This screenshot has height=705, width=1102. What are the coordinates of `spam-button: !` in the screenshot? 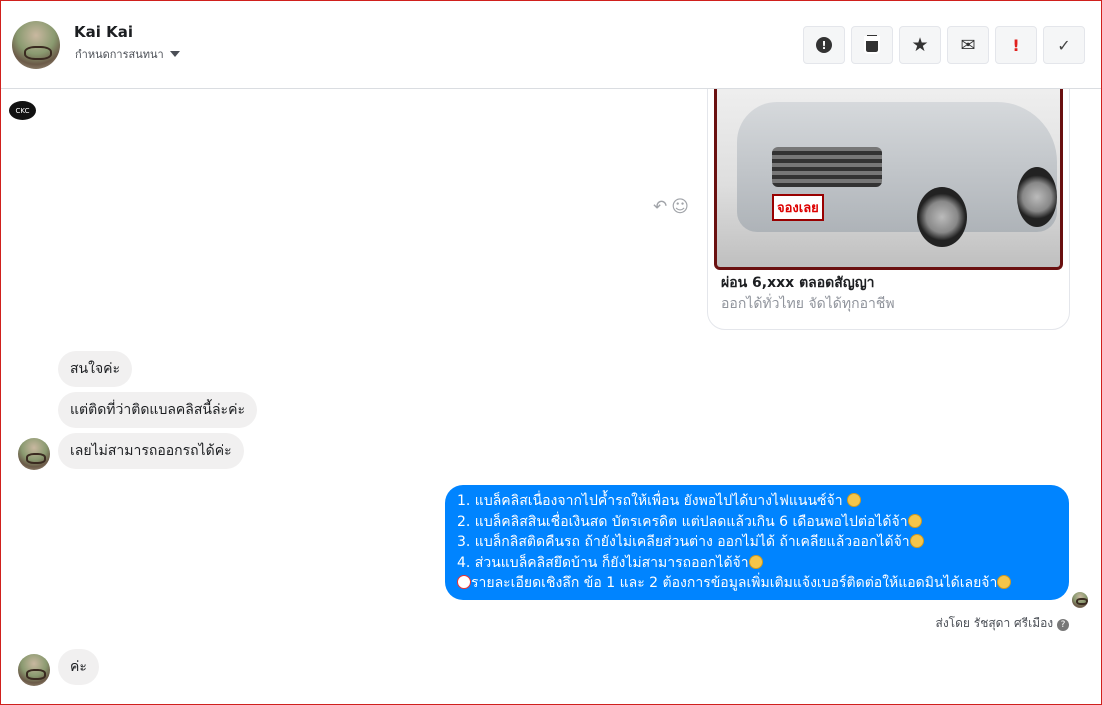 It's located at (824, 45).